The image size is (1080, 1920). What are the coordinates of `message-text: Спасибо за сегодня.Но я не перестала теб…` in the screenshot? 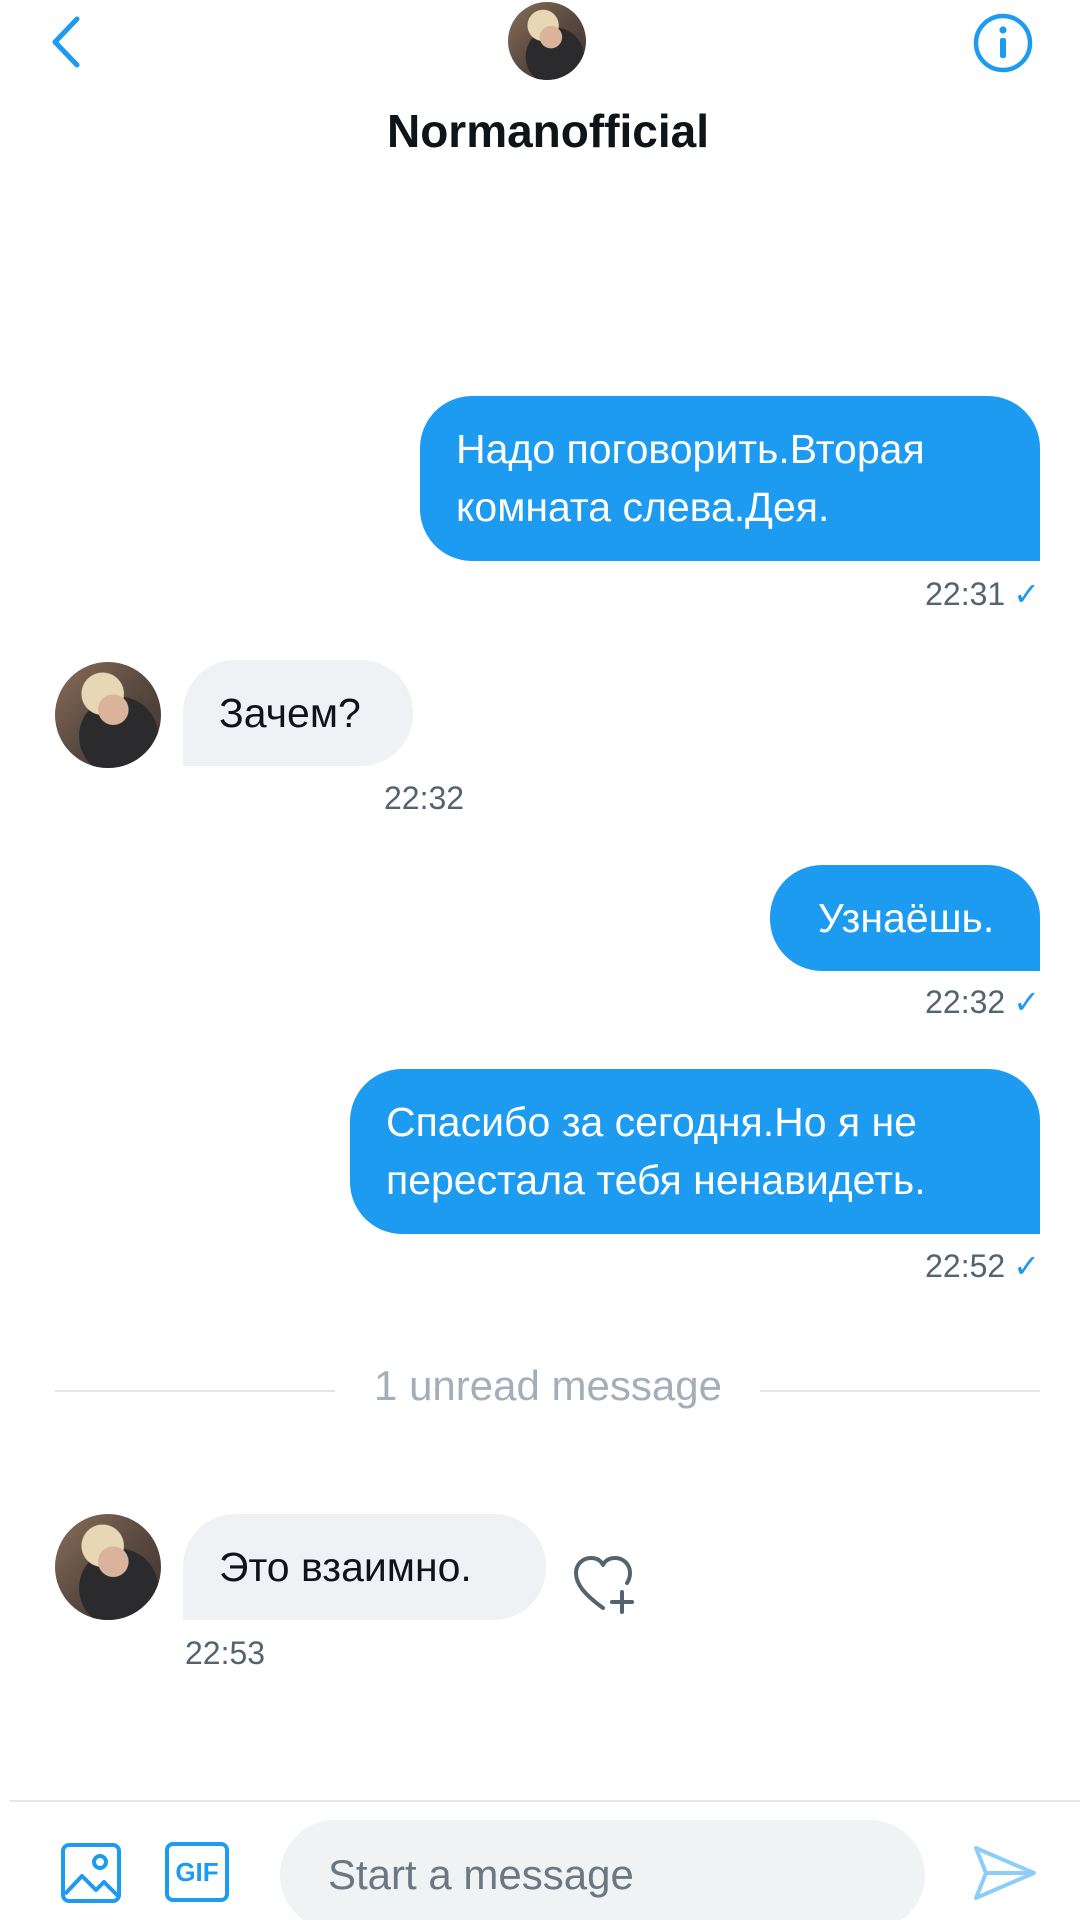 It's located at (656, 1151).